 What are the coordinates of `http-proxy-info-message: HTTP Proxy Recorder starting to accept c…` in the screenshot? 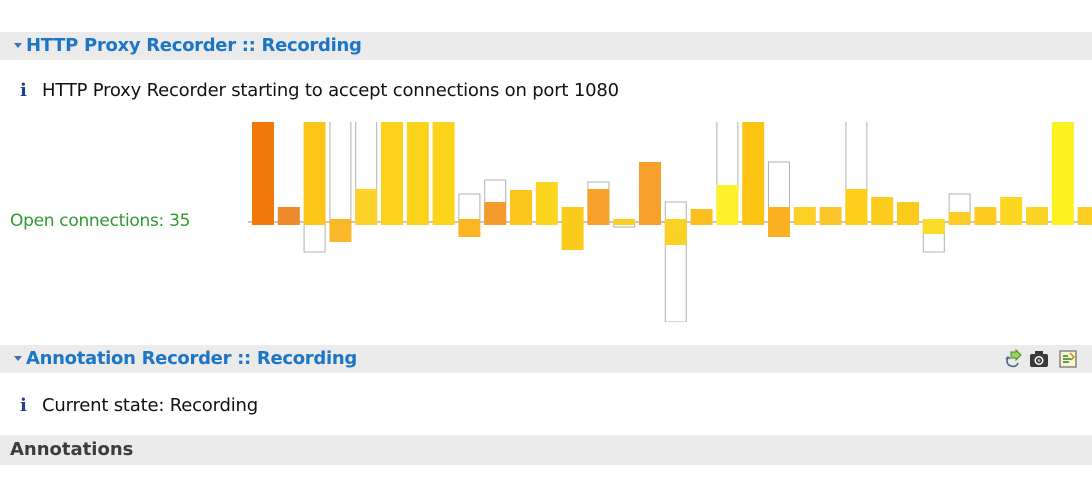 It's located at (330, 90).